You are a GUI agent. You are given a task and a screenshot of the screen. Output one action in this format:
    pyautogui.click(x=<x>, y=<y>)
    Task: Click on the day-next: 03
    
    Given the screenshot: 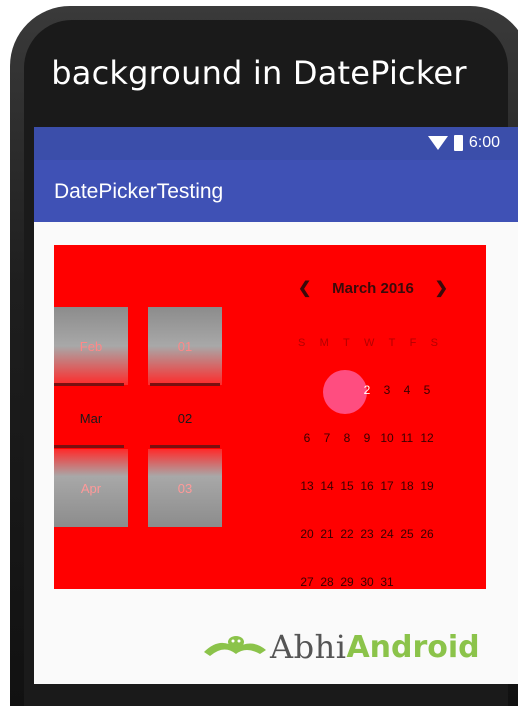 What is the action you would take?
    pyautogui.click(x=185, y=488)
    